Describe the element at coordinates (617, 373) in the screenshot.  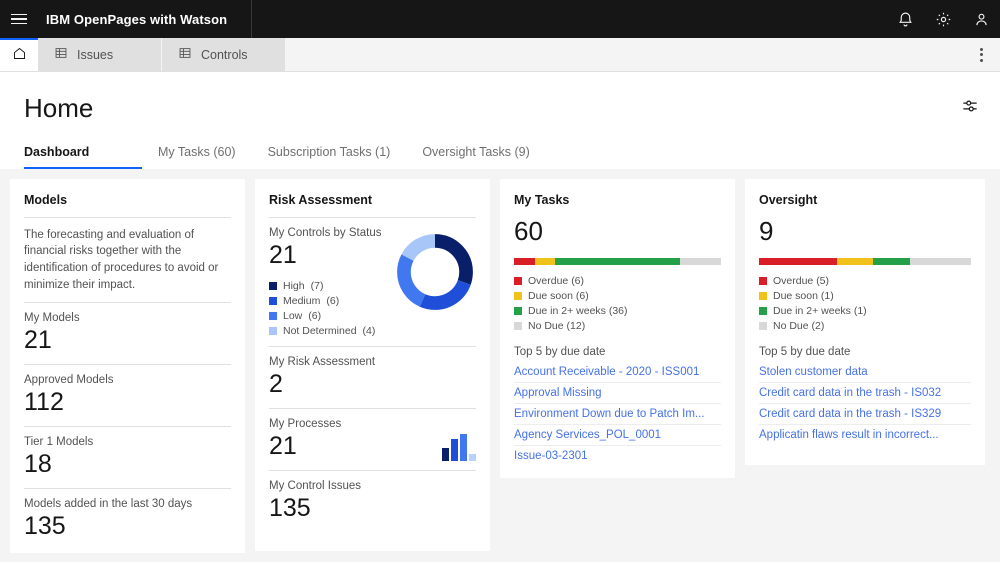
I see `list-item: Account Receivable - 2020 - ISS001` at that location.